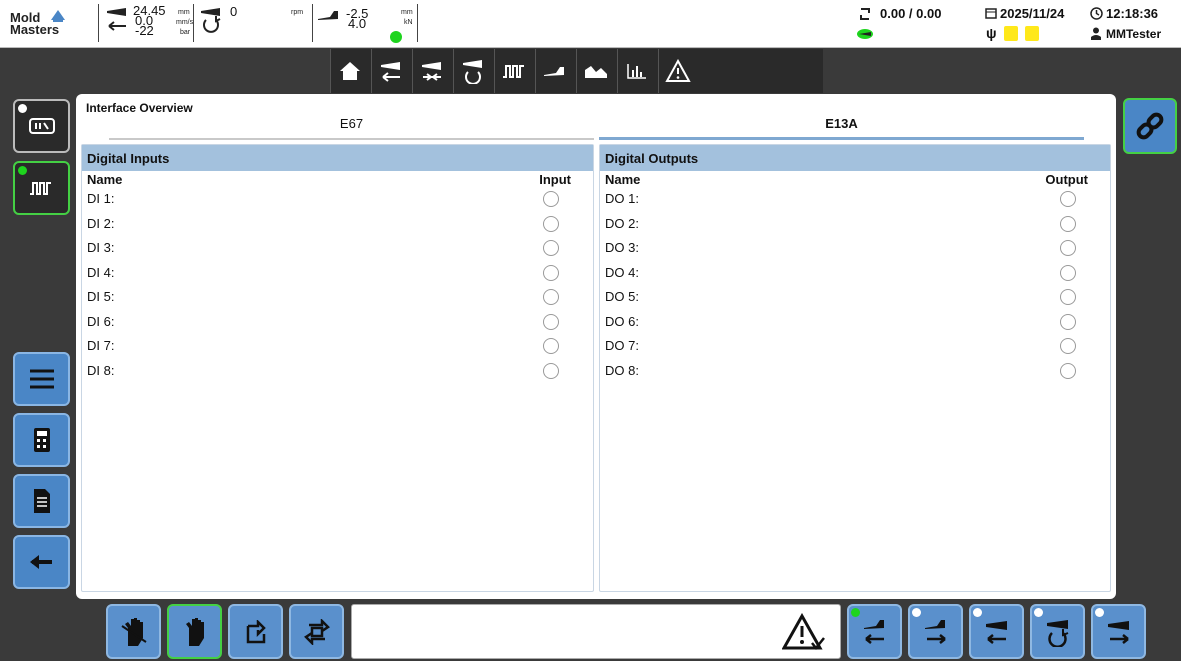  I want to click on screw-rpm-icon, so click(211, 20).